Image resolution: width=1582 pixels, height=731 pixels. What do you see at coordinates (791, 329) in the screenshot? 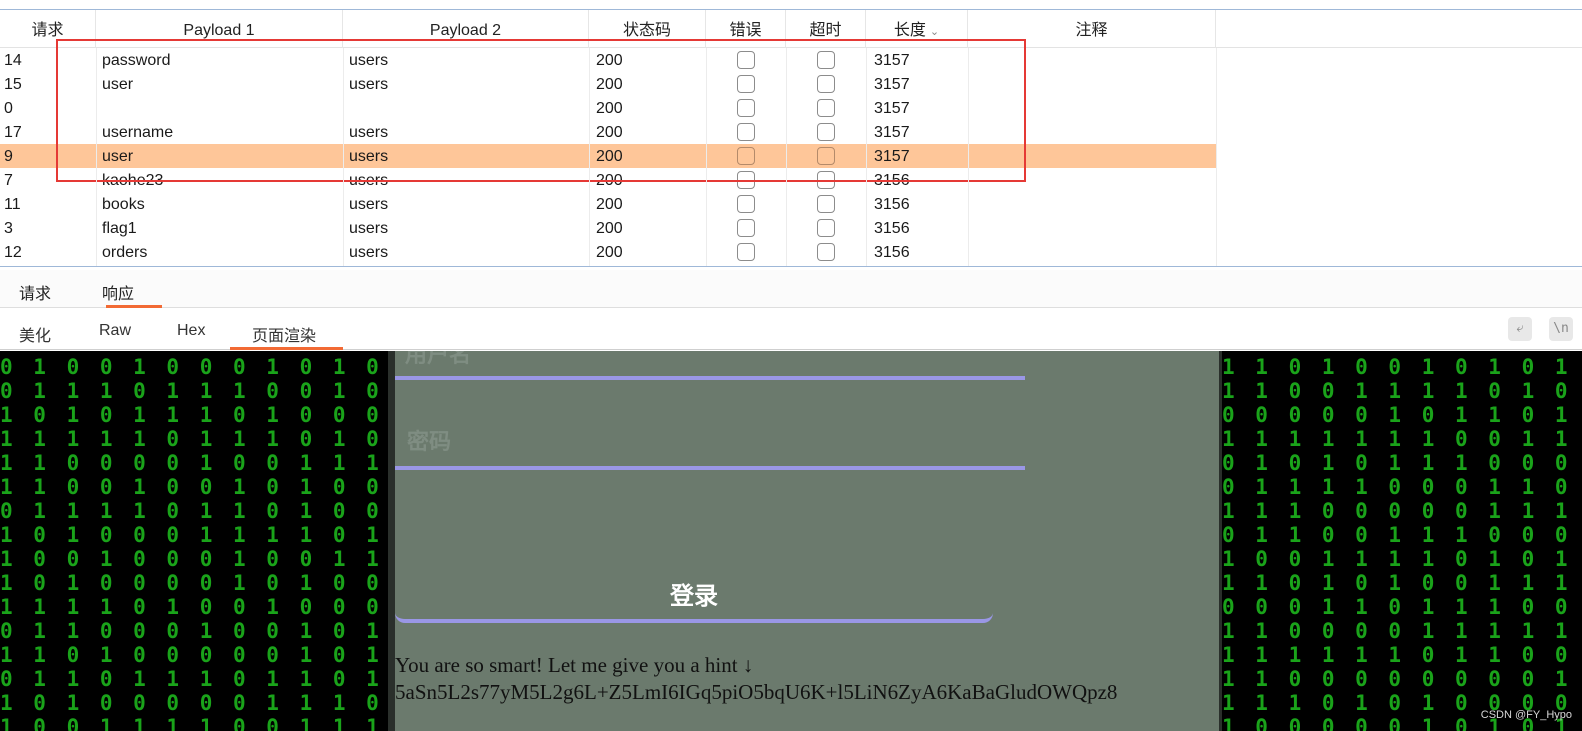
I see `response-view-tabbar: 美化 Raw Hex 页面渲染 ⤶ \n` at bounding box center [791, 329].